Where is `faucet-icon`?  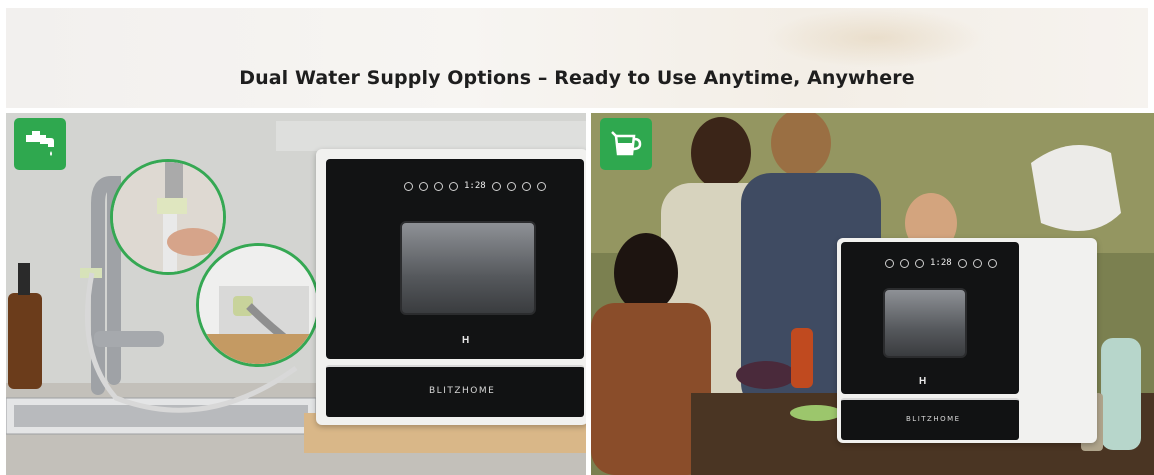 faucet-icon is located at coordinates (40, 143).